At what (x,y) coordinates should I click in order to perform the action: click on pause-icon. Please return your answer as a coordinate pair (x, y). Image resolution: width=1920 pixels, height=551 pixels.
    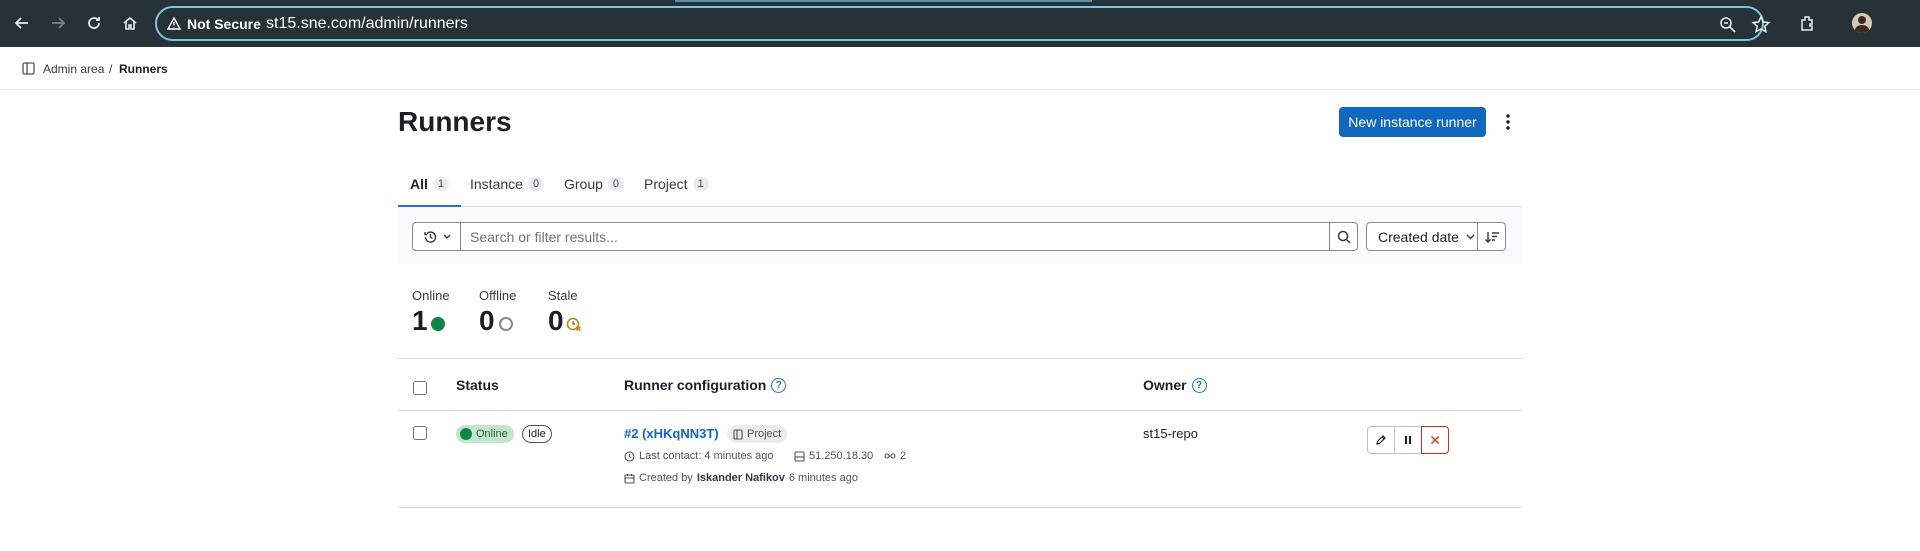
    Looking at the image, I should click on (1408, 440).